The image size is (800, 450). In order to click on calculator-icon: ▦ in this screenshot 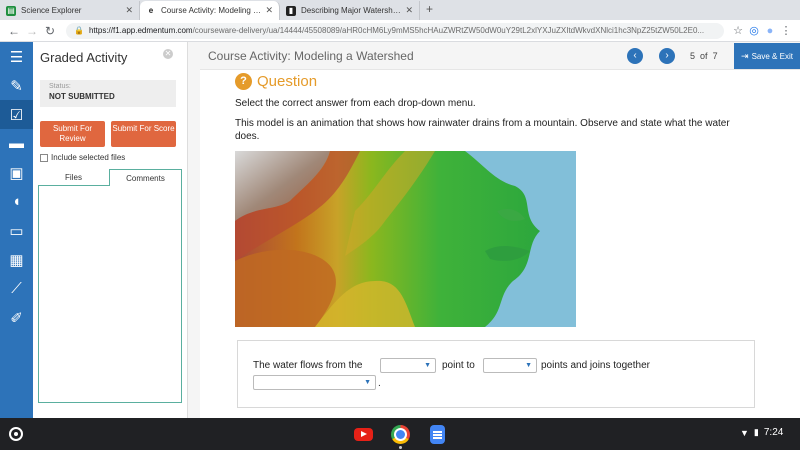, I will do `click(16, 259)`.